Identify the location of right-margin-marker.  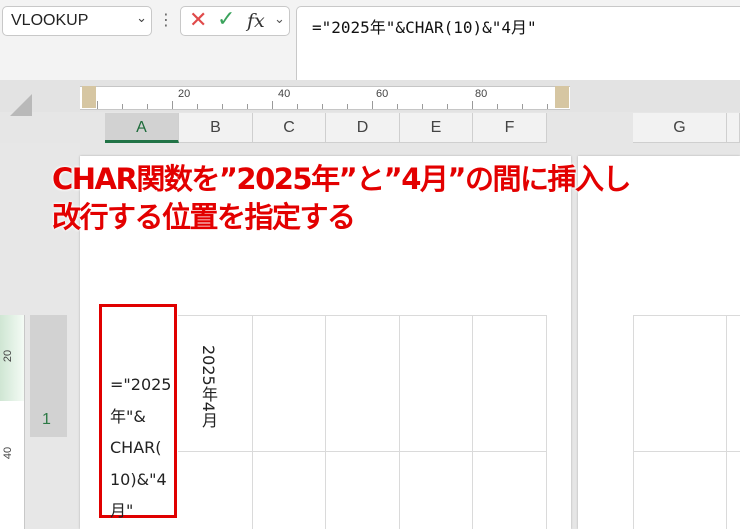
(562, 97).